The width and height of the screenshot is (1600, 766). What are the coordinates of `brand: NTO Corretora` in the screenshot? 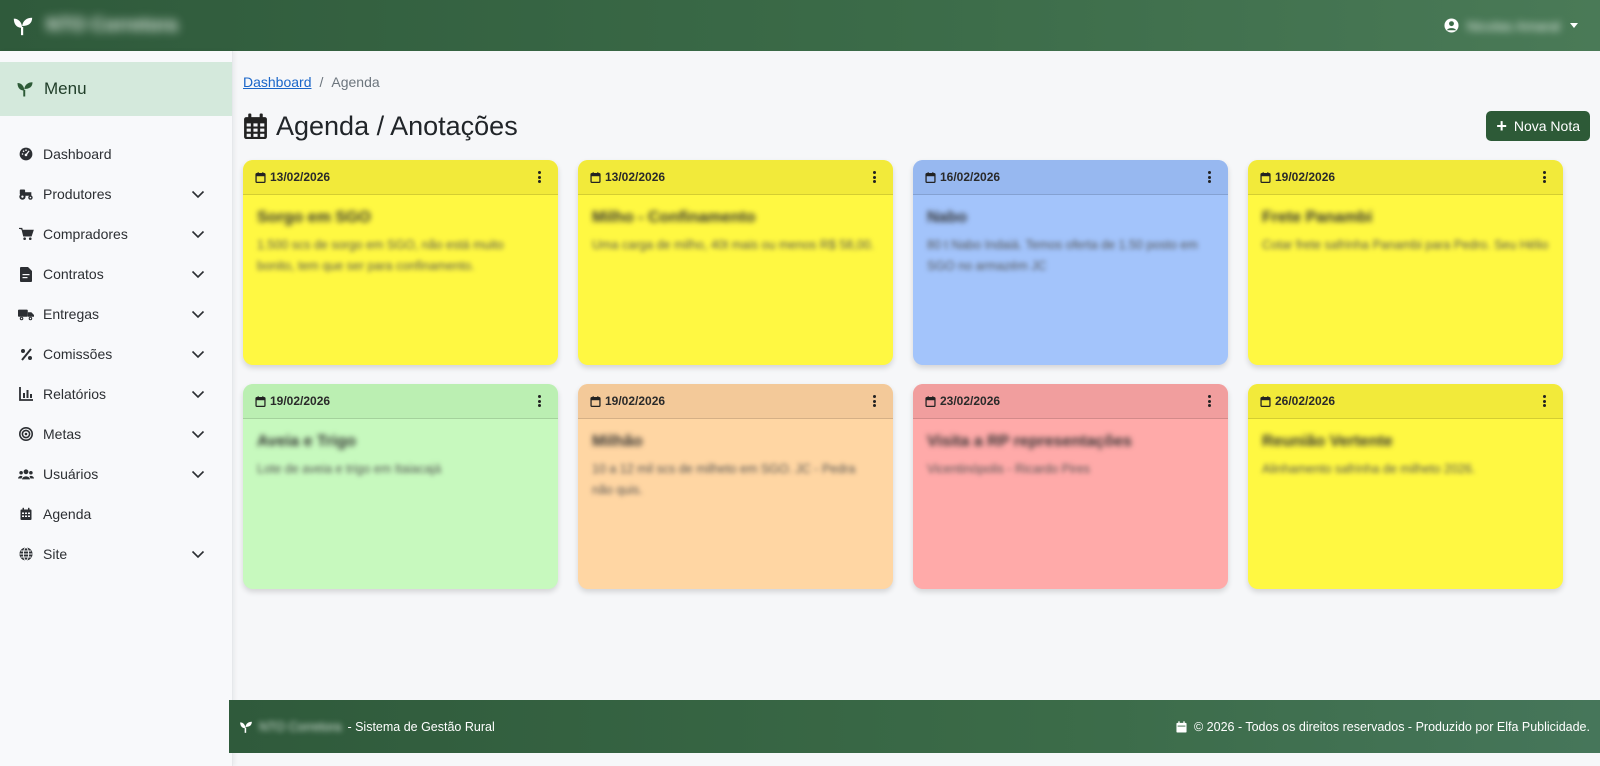 It's located at (95, 26).